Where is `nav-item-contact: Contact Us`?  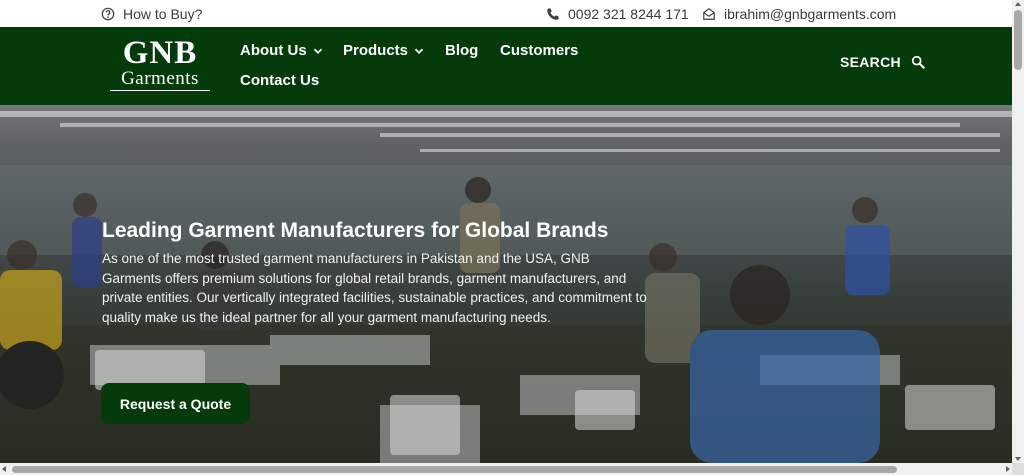
nav-item-contact: Contact Us is located at coordinates (279, 80).